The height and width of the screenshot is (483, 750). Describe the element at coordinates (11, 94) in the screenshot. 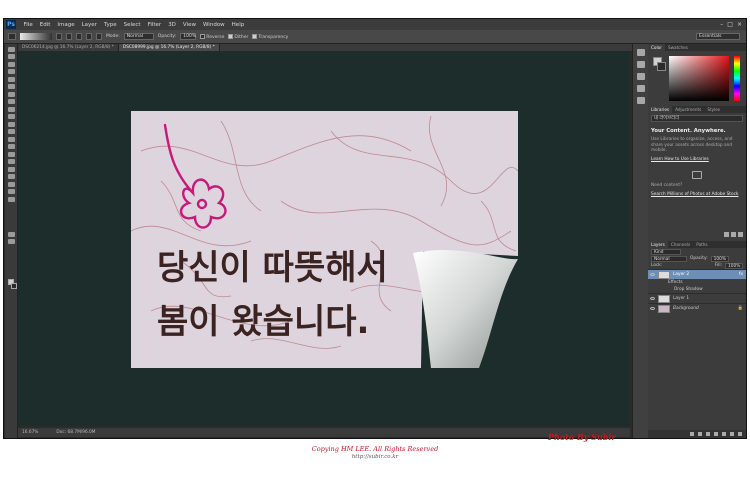

I see `healing-brush-tool-icon` at that location.